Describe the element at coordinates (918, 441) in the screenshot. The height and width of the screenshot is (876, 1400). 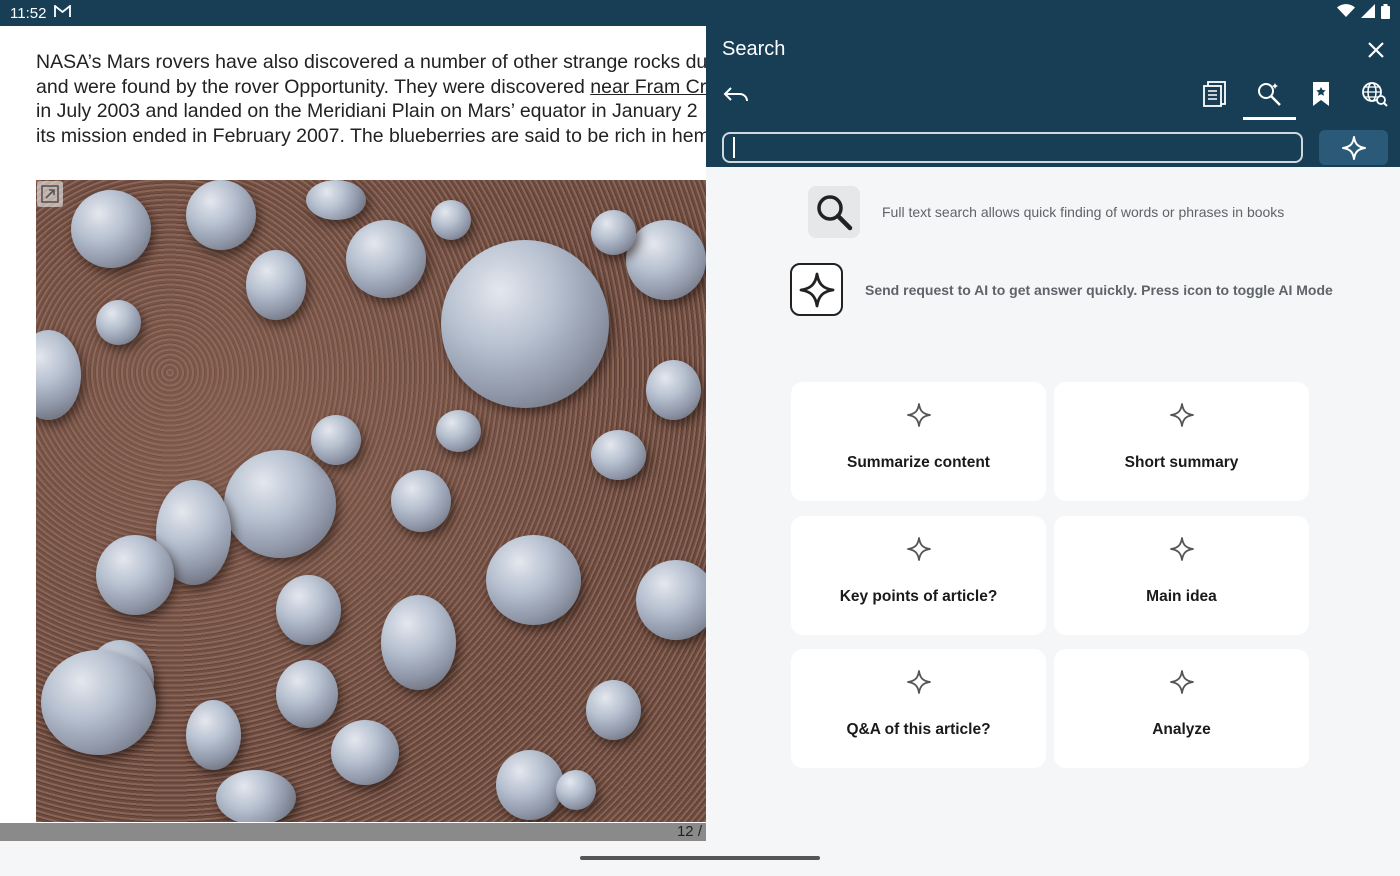
I see `suggestion-summarize-content: Summarize content` at that location.